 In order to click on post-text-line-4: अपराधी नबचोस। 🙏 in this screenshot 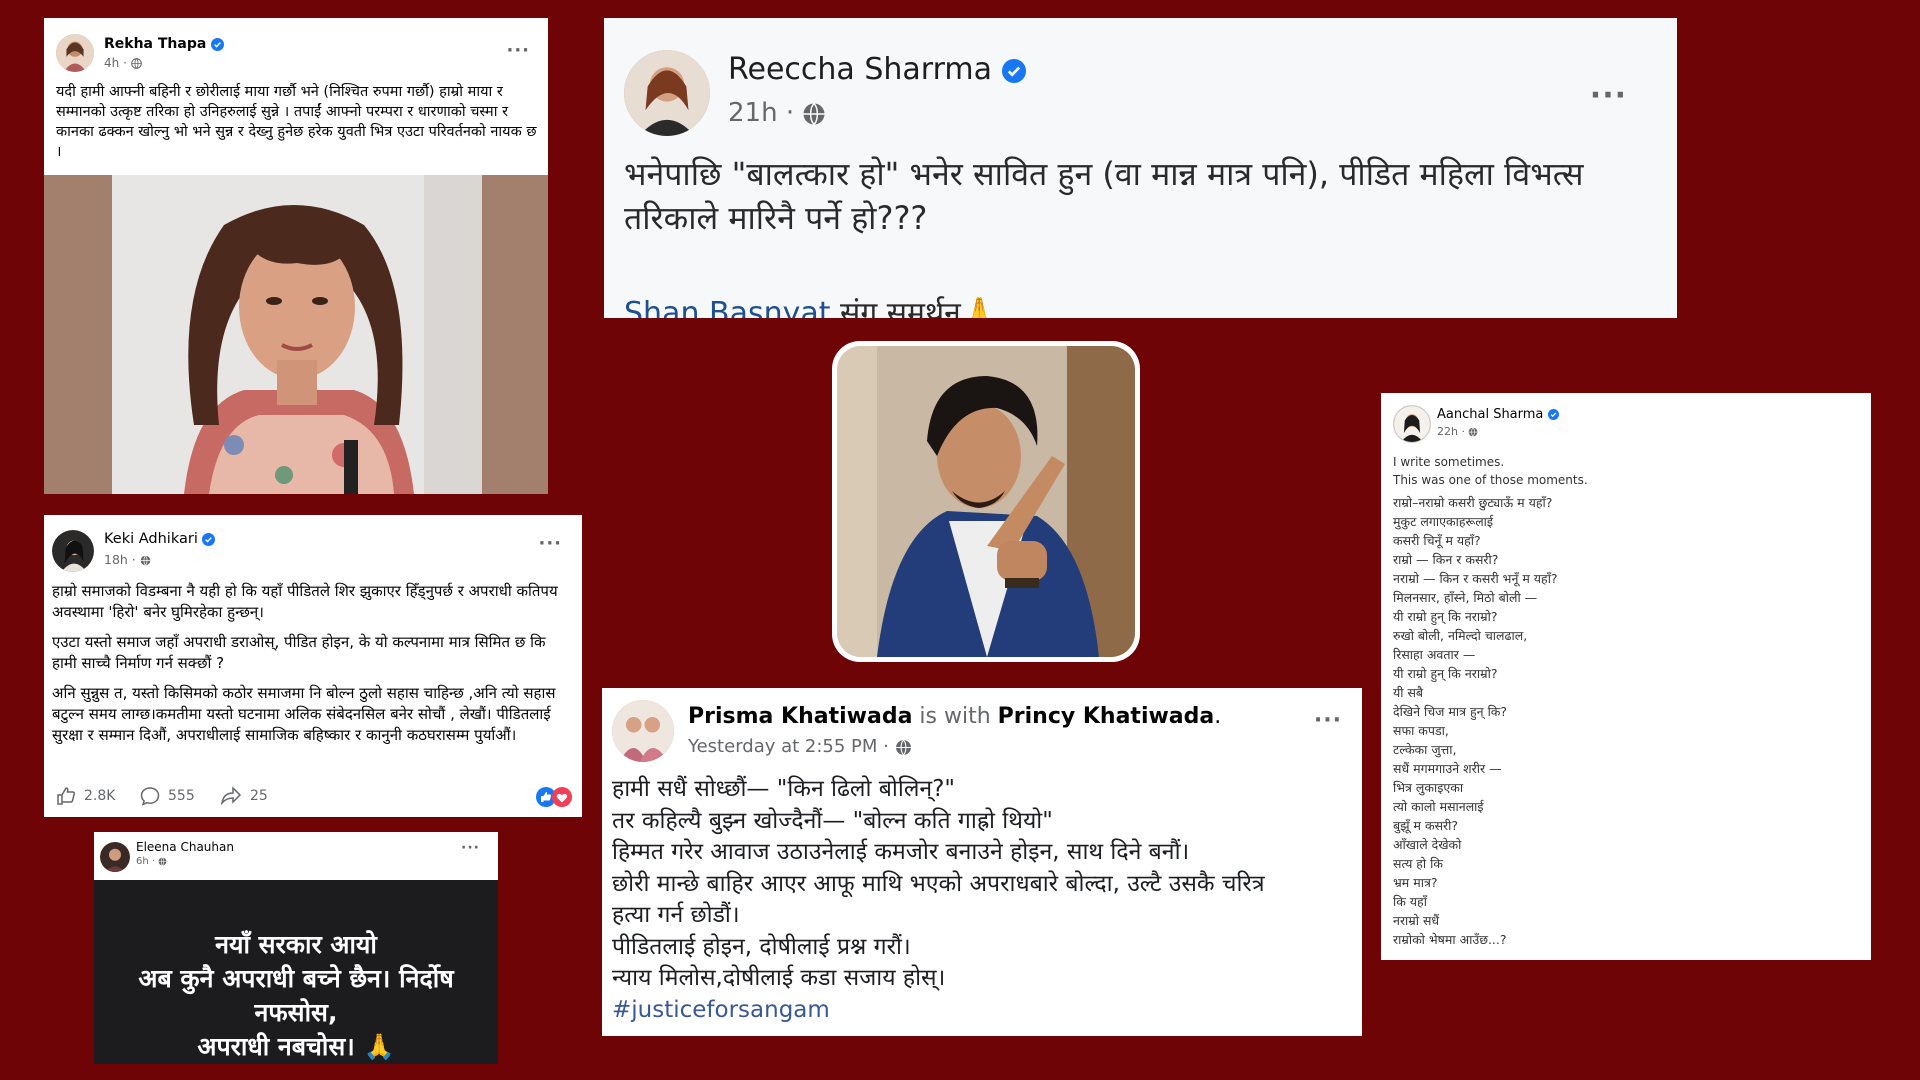, I will do `click(296, 1047)`.